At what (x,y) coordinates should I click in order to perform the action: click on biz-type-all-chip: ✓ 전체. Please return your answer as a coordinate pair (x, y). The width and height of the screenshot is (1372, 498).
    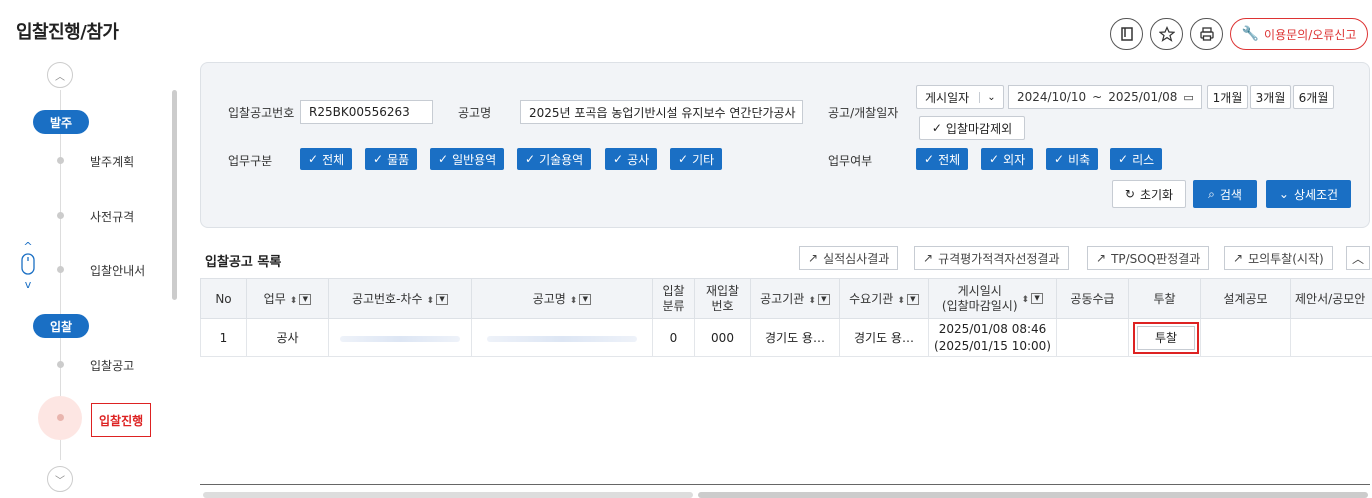
    Looking at the image, I should click on (326, 159).